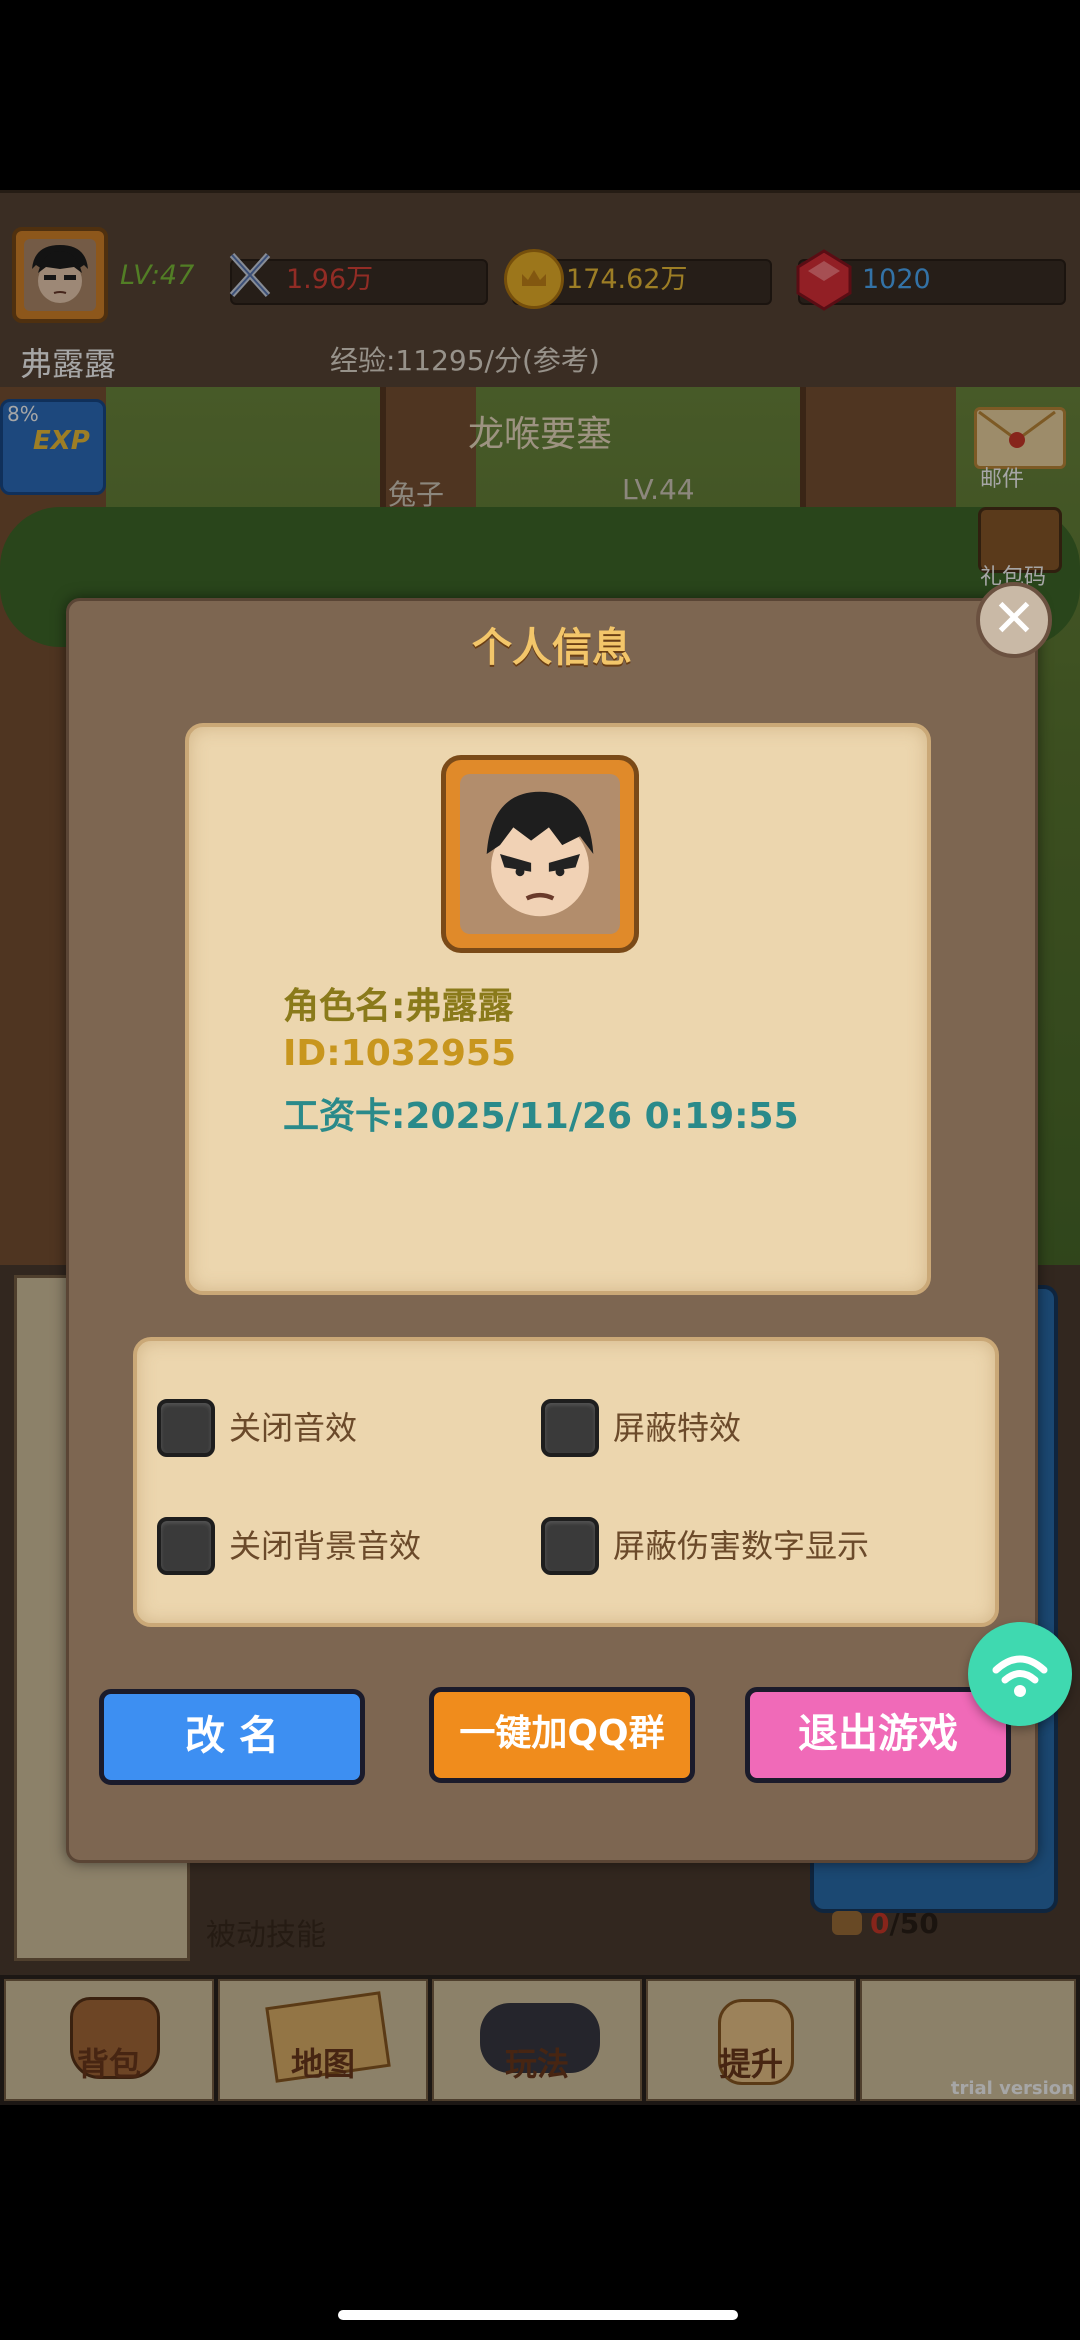 This screenshot has width=1080, height=2340. Describe the element at coordinates (232, 1737) in the screenshot. I see `rename-button: 改 名` at that location.